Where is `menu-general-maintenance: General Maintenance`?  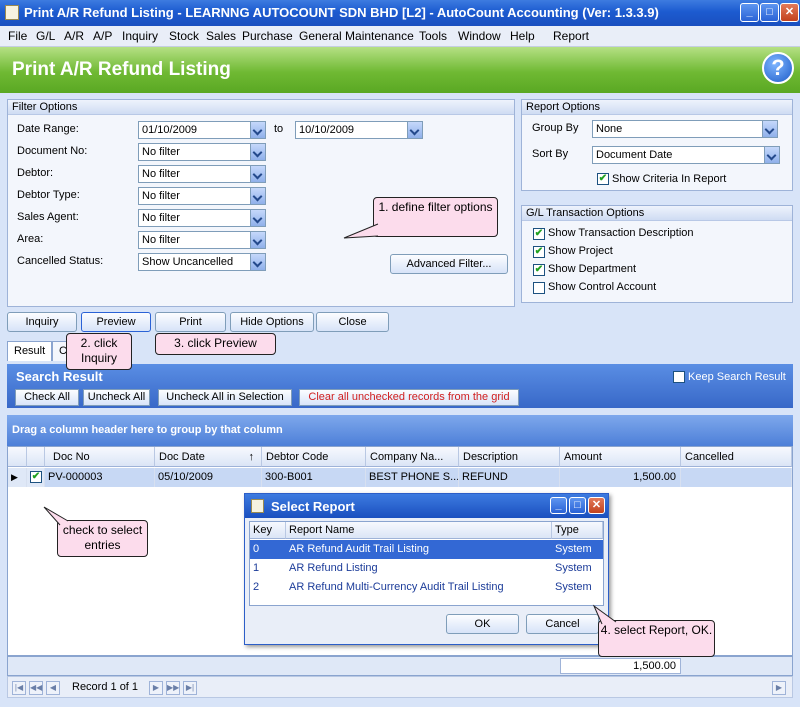 menu-general-maintenance: General Maintenance is located at coordinates (356, 36).